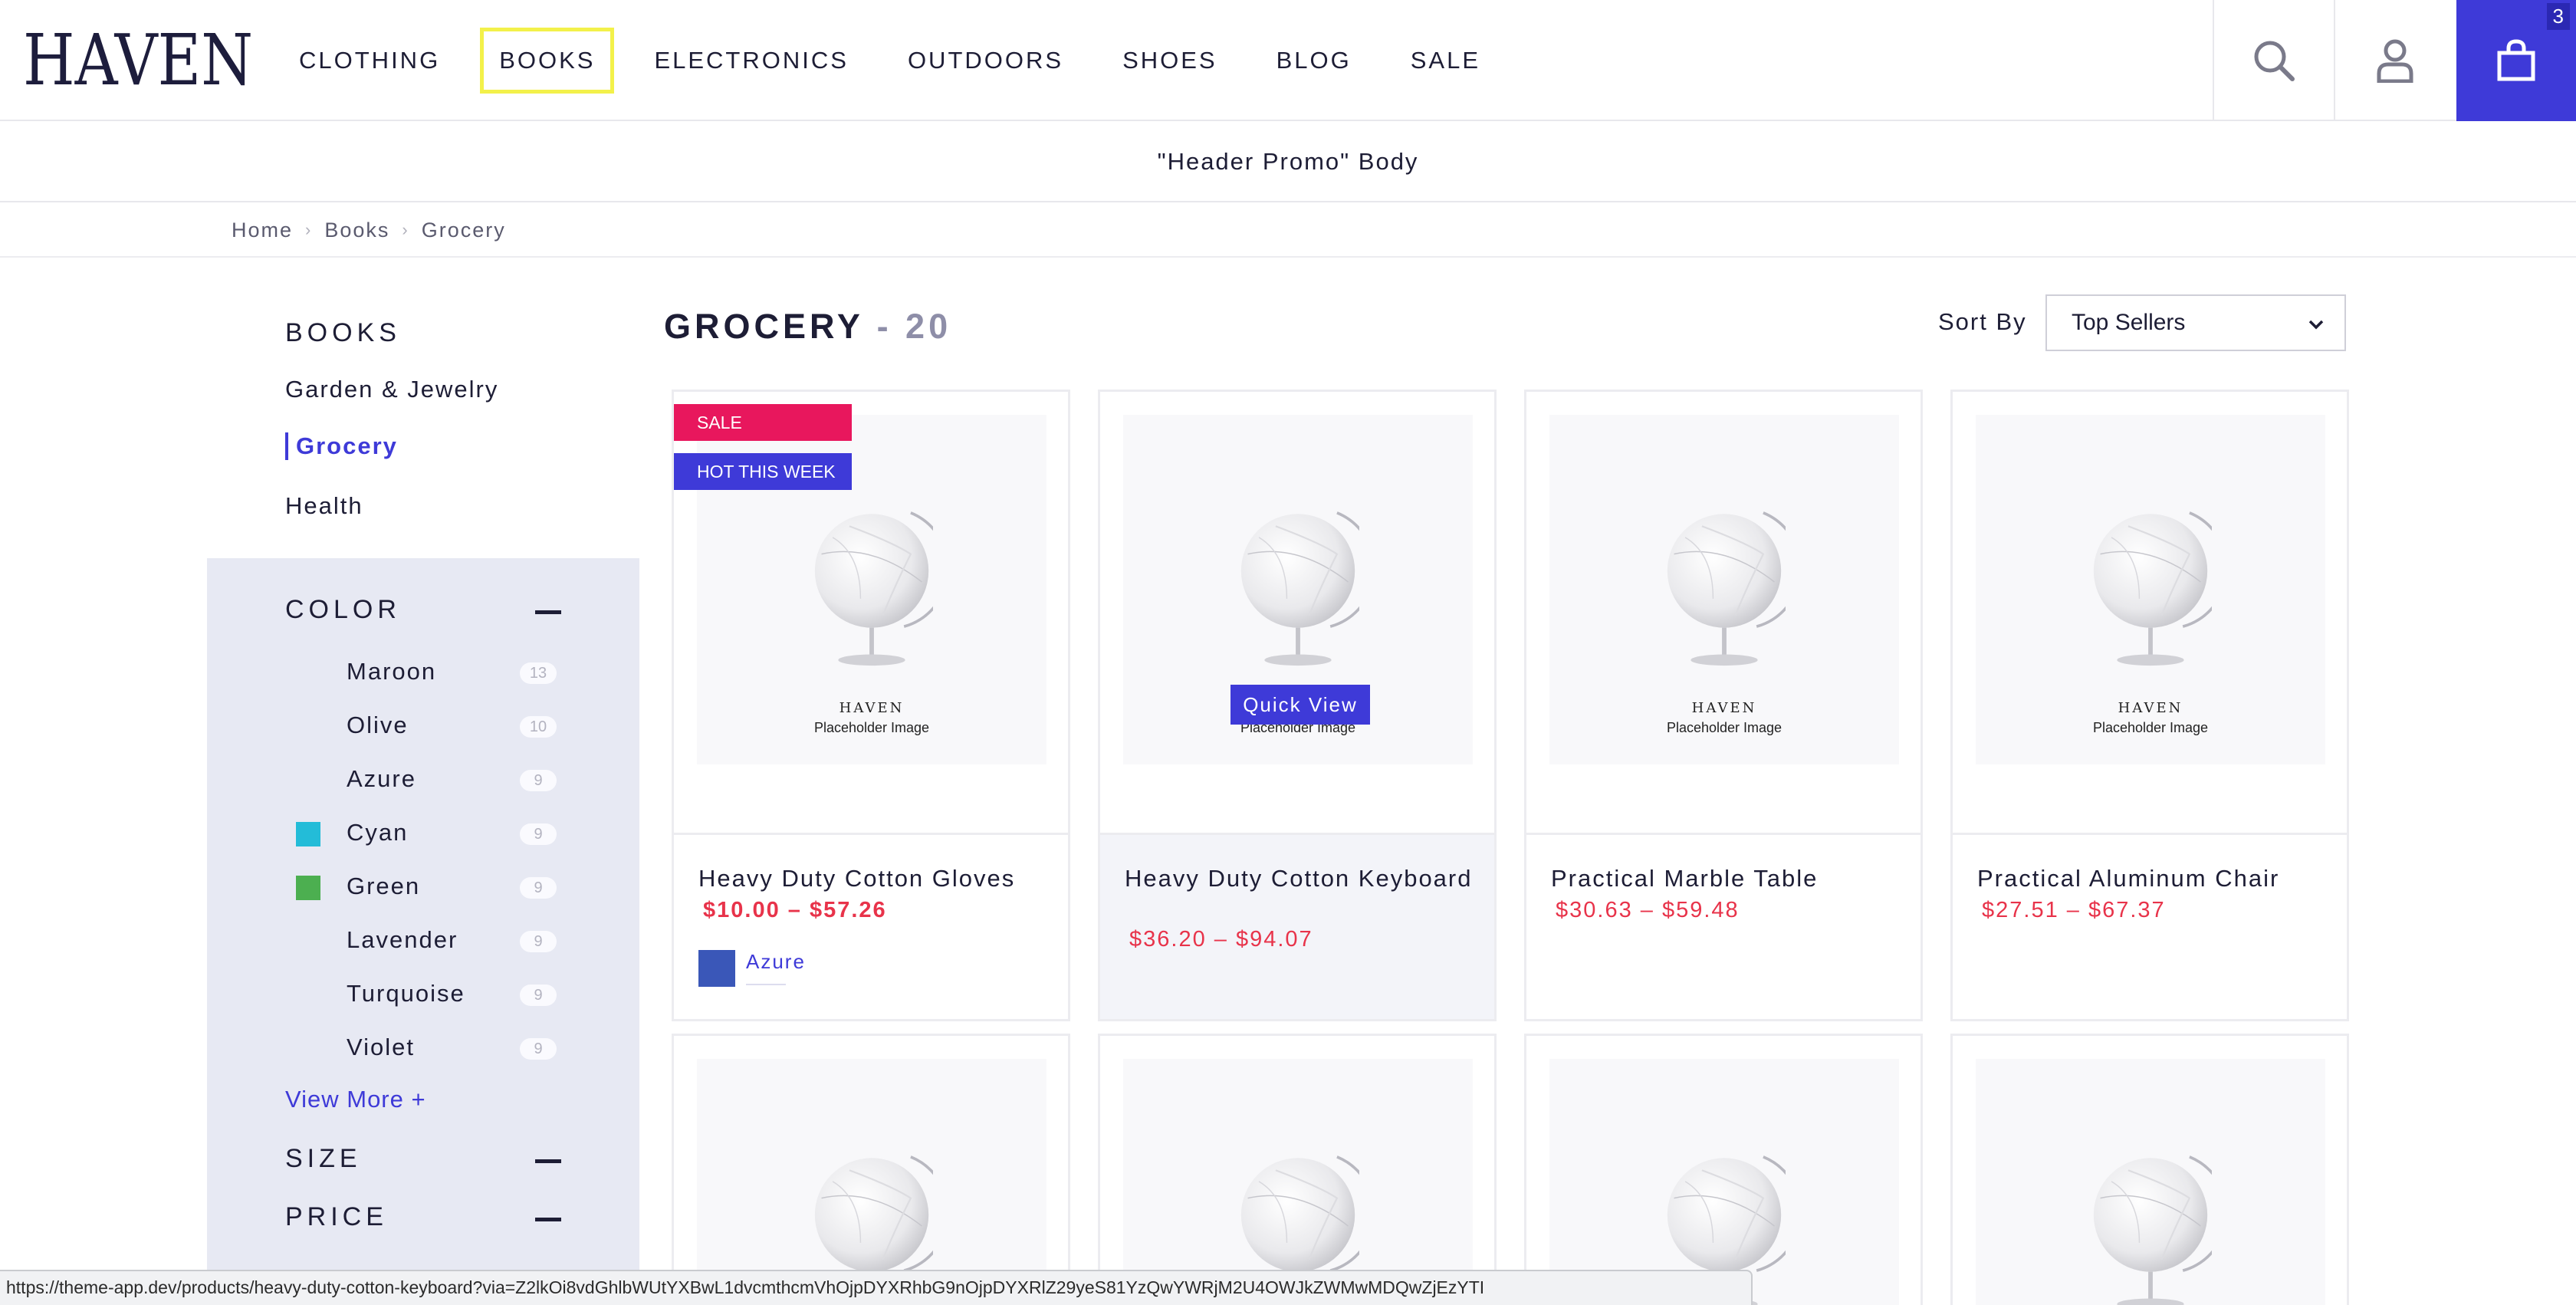 The height and width of the screenshot is (1305, 2576). Describe the element at coordinates (342, 446) in the screenshot. I see `sidebar-item-grocery: Grocery` at that location.